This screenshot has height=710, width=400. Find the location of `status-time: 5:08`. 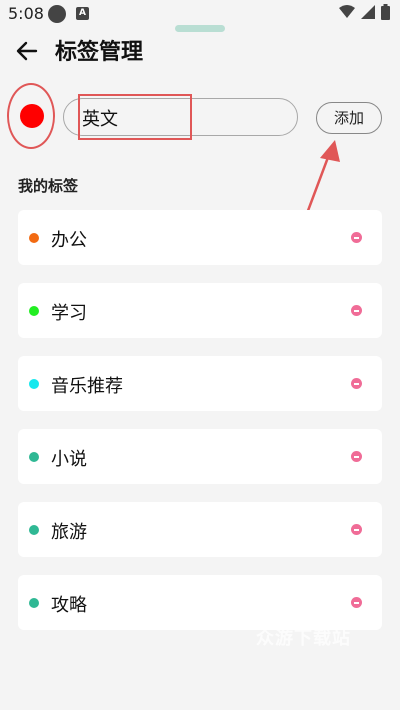

status-time: 5:08 is located at coordinates (26, 13).